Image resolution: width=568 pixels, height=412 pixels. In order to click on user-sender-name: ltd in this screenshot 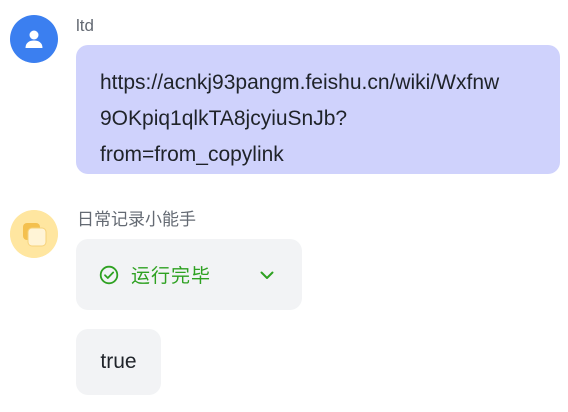, I will do `click(85, 25)`.